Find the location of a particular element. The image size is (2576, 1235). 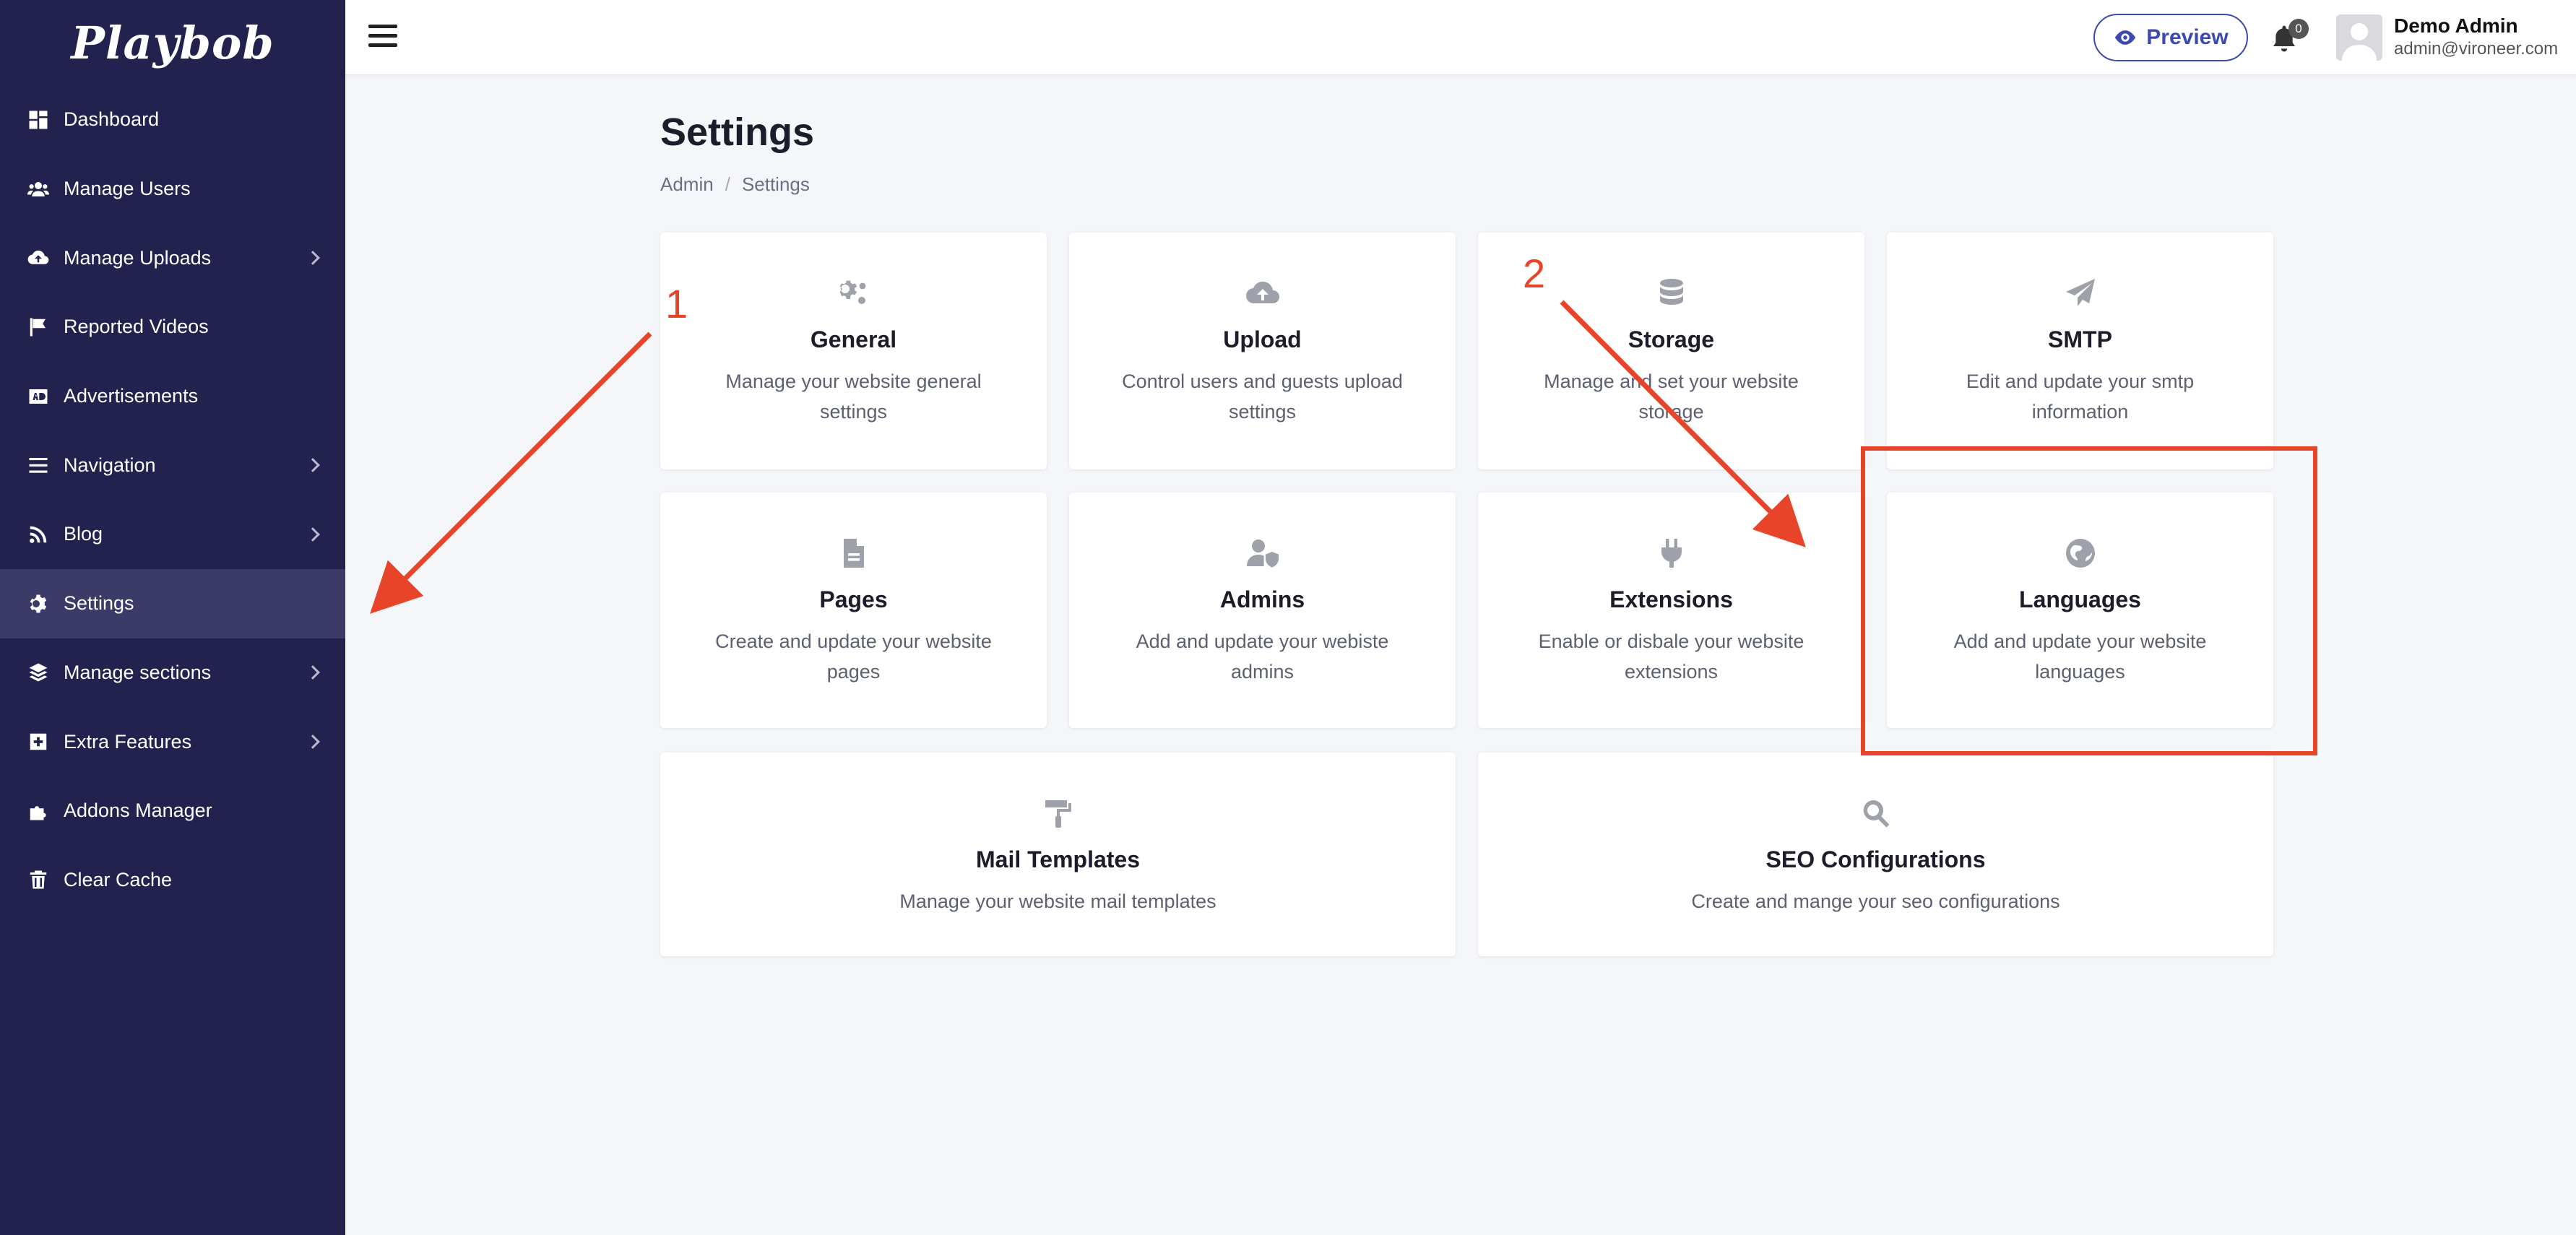

bars-icon is located at coordinates (38, 465).